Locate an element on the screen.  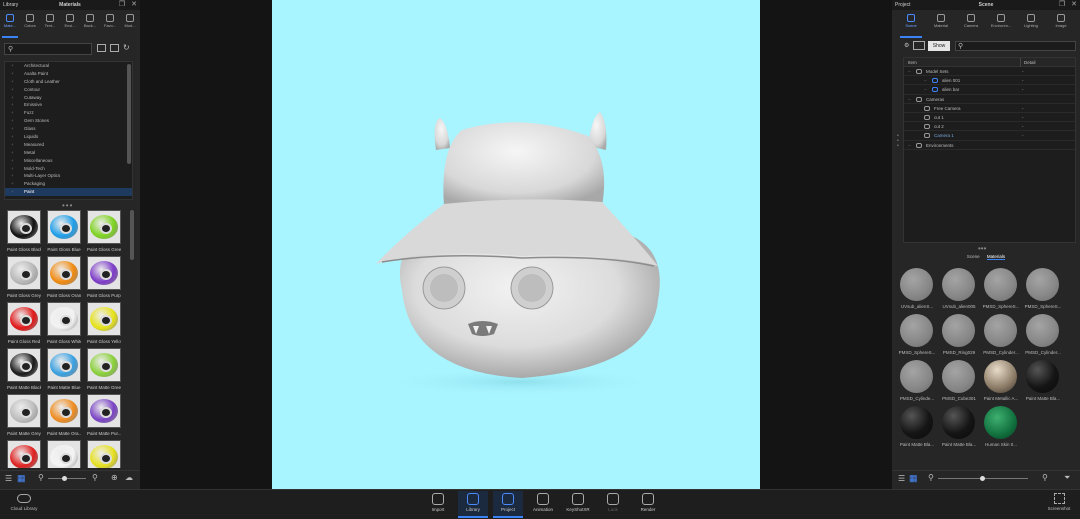
category-item: Gem Stones is located at coordinates (68, 121).